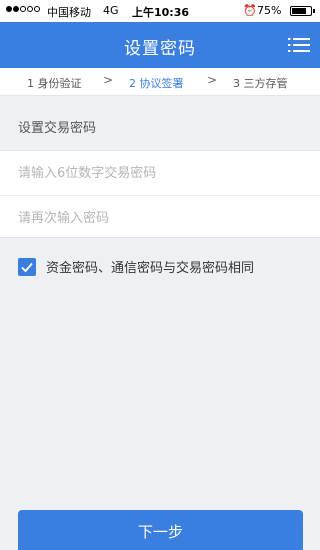  What do you see at coordinates (156, 83) in the screenshot?
I see `step-agreement-signing: 2 协议签署` at bounding box center [156, 83].